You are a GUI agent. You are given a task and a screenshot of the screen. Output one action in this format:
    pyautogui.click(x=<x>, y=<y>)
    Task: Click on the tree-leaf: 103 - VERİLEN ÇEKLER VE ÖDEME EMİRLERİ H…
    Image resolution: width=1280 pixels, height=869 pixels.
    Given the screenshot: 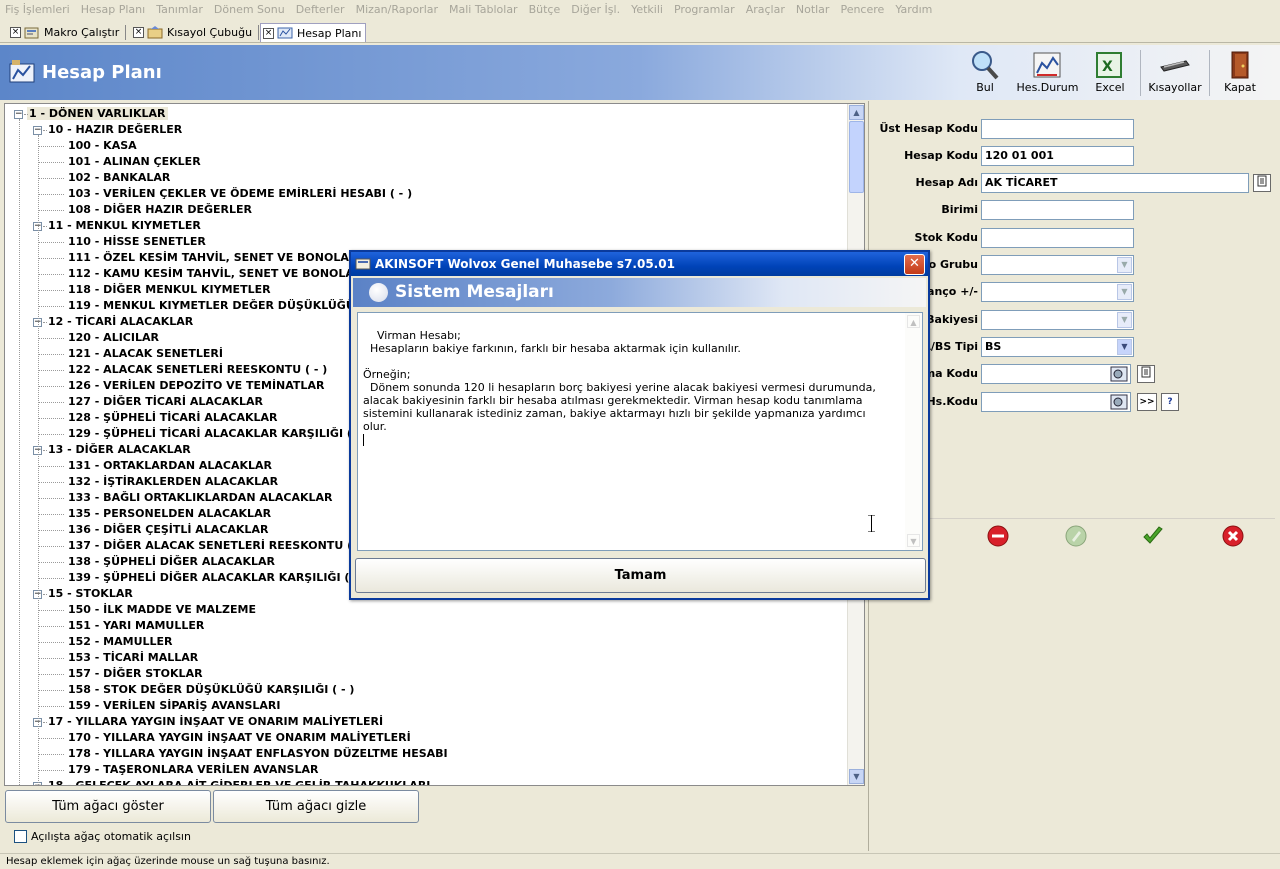 What is the action you would take?
    pyautogui.click(x=240, y=194)
    